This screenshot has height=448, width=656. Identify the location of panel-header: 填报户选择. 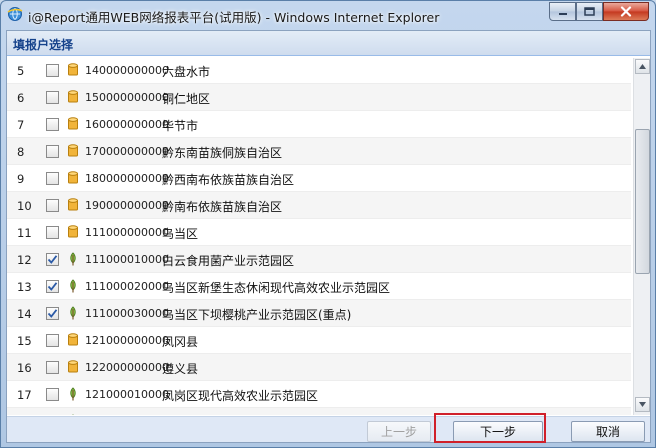
(328, 43).